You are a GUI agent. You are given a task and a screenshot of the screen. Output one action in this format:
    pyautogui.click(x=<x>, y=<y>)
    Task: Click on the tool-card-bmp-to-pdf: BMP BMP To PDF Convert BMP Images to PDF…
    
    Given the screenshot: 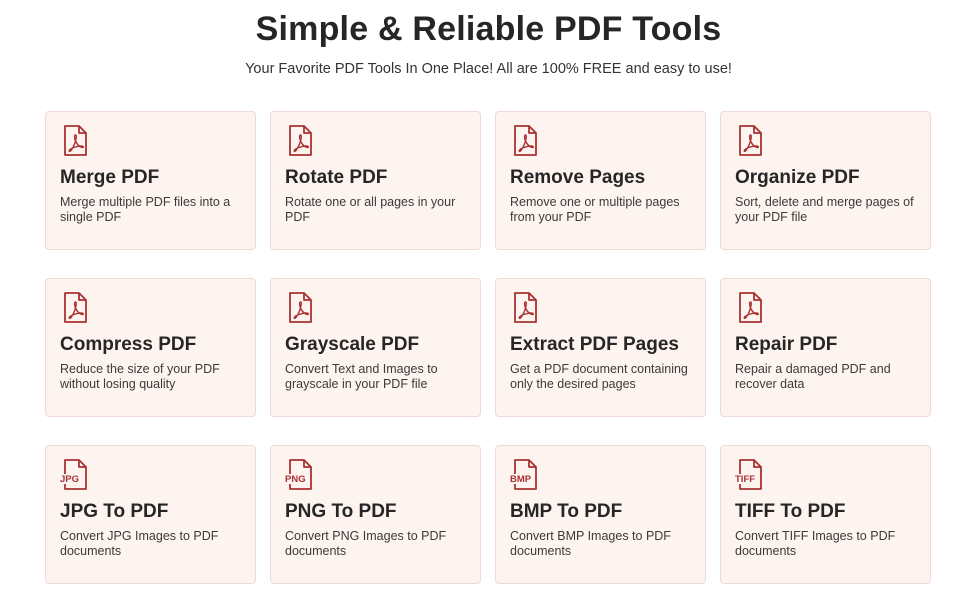 What is the action you would take?
    pyautogui.click(x=600, y=514)
    